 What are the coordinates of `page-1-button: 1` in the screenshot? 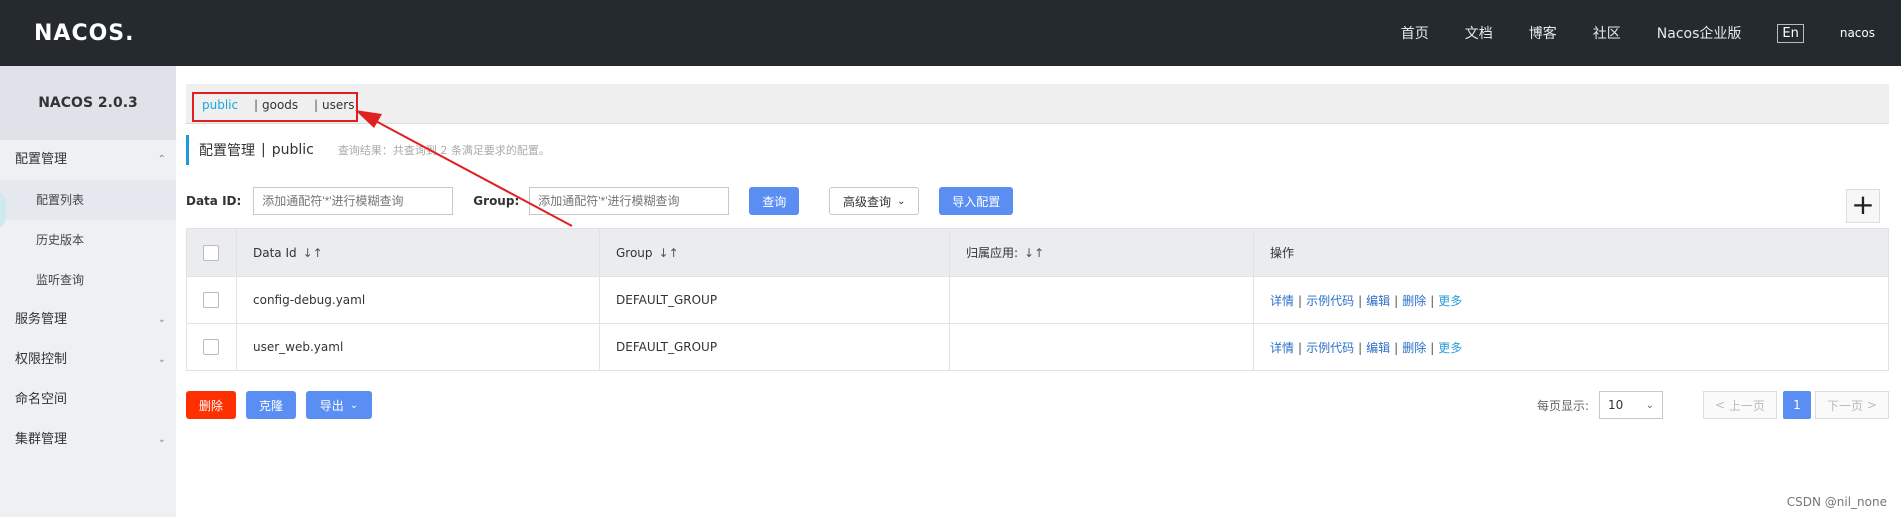 It's located at (1797, 405).